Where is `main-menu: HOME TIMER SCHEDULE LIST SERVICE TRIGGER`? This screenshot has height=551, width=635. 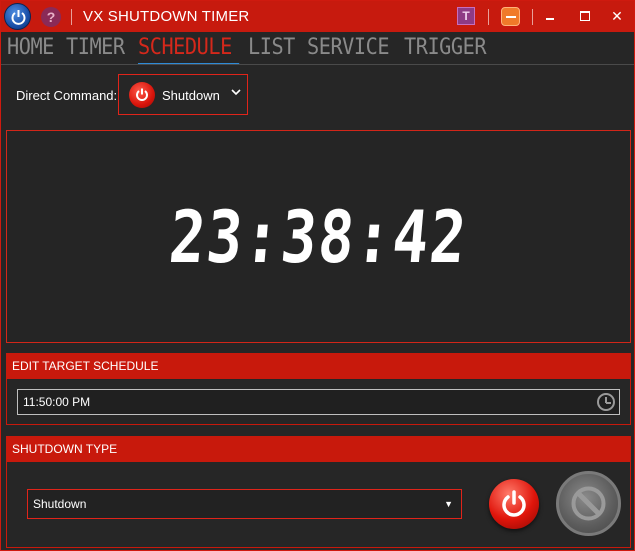 main-menu: HOME TIMER SCHEDULE LIST SERVICE TRIGGER is located at coordinates (250, 50).